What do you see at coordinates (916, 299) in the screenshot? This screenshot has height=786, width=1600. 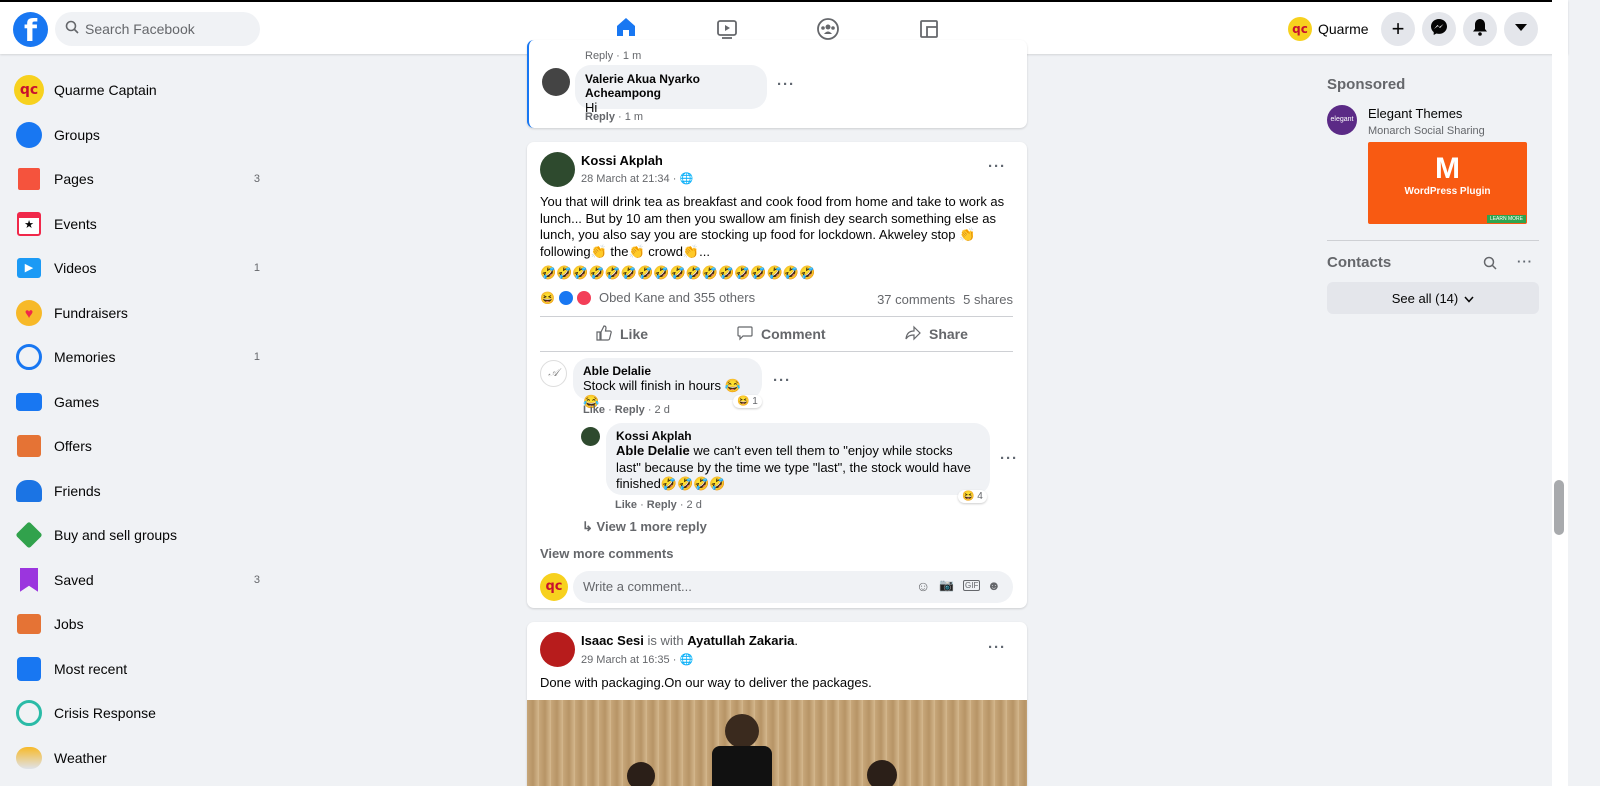 I see `comments-count: 37 comments` at bounding box center [916, 299].